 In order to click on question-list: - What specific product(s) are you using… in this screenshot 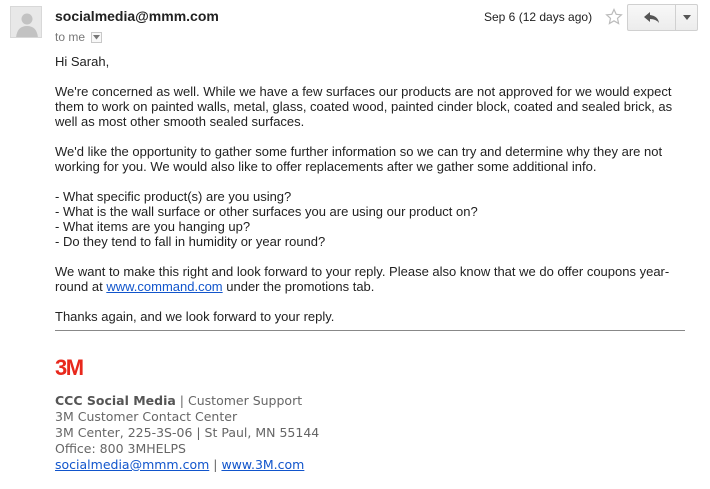, I will do `click(370, 219)`.